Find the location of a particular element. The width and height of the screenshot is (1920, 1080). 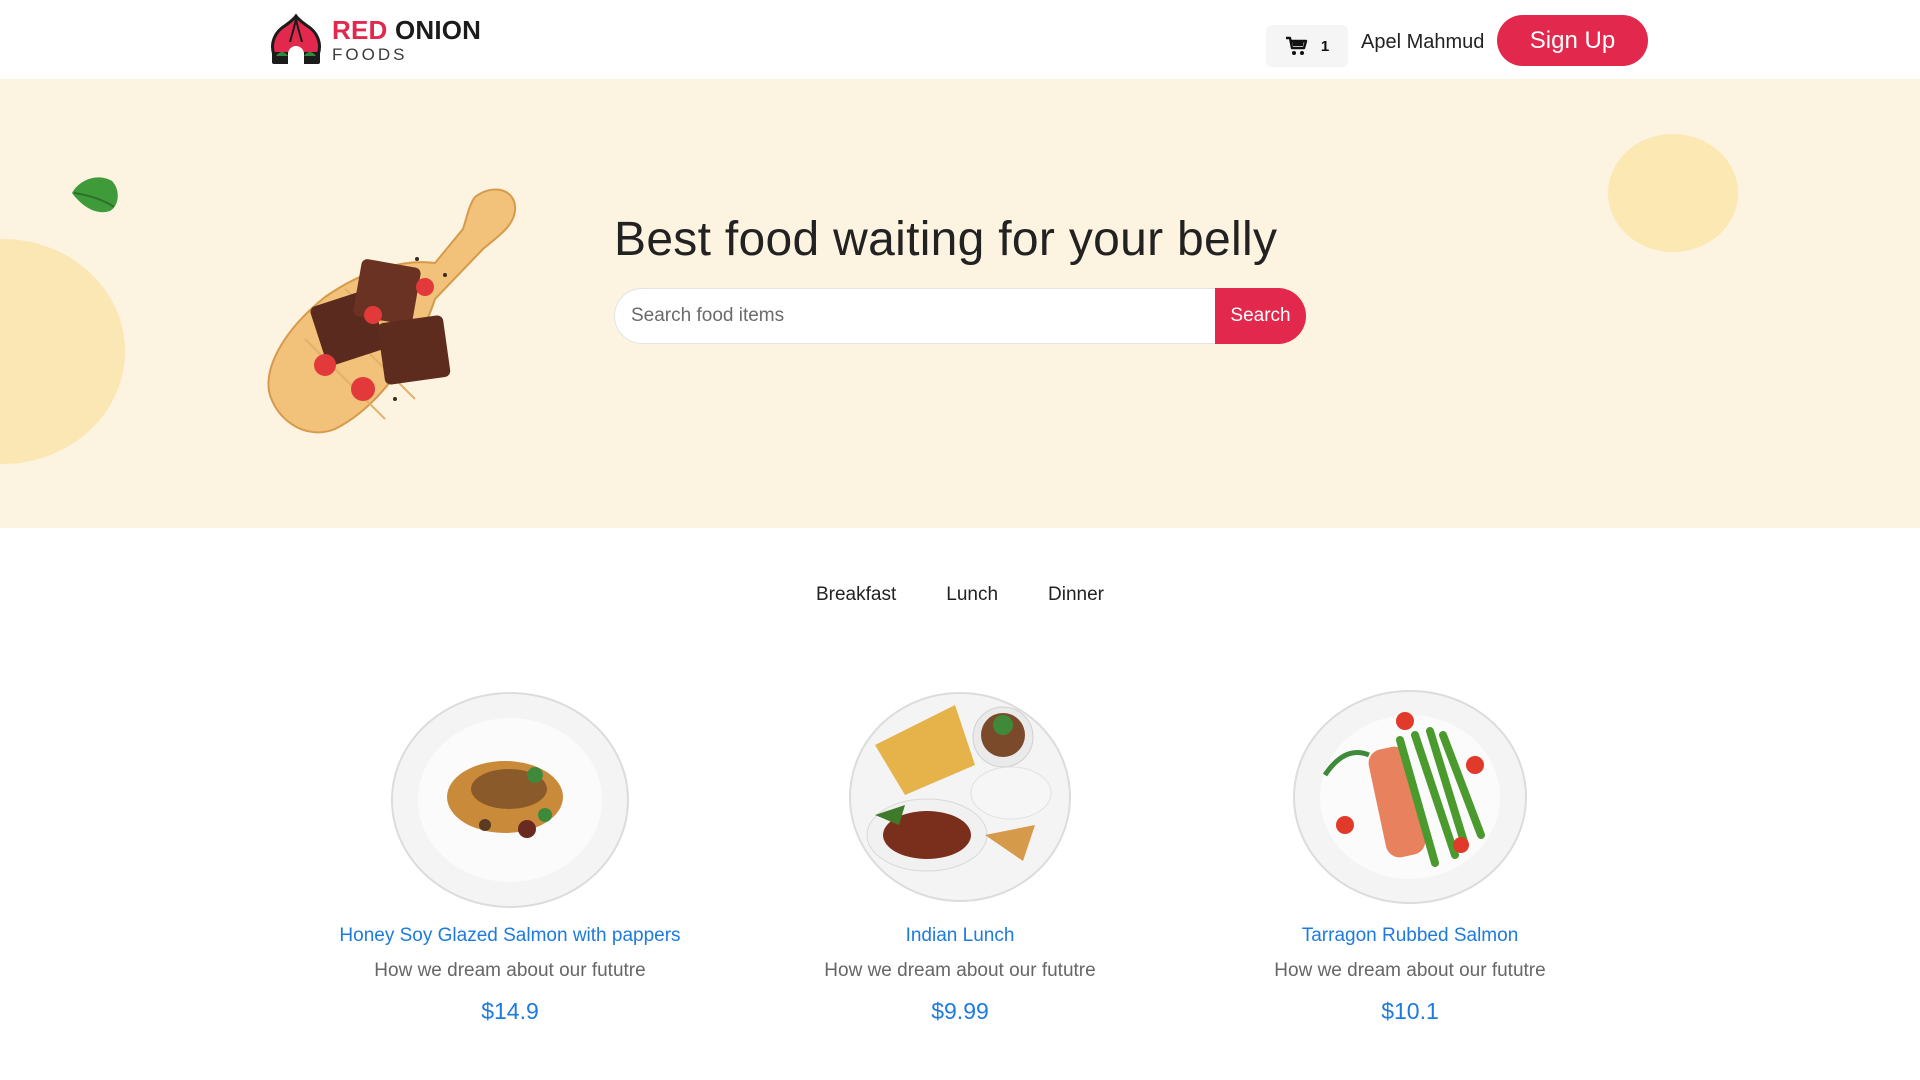

tab-breakfast: Breakfast is located at coordinates (856, 595).